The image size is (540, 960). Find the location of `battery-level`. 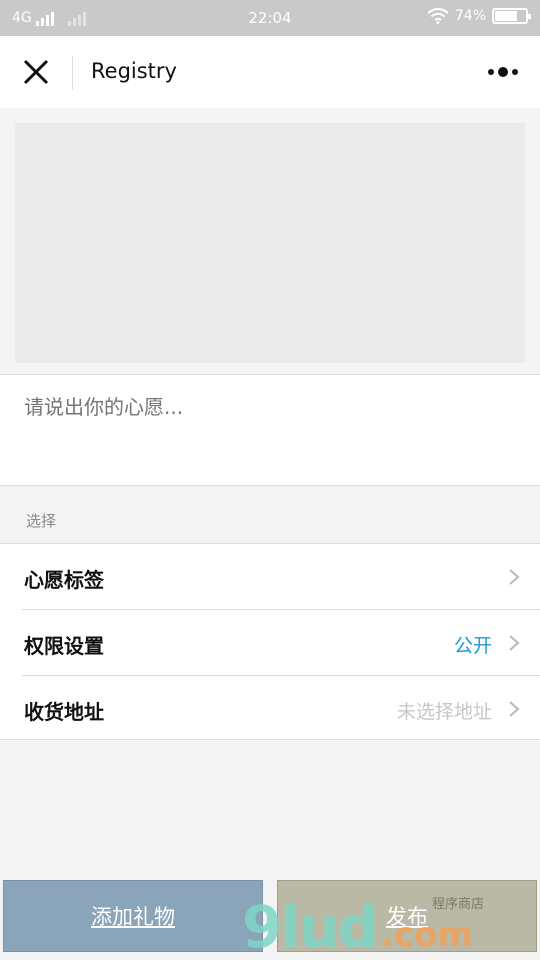

battery-level is located at coordinates (506, 16).